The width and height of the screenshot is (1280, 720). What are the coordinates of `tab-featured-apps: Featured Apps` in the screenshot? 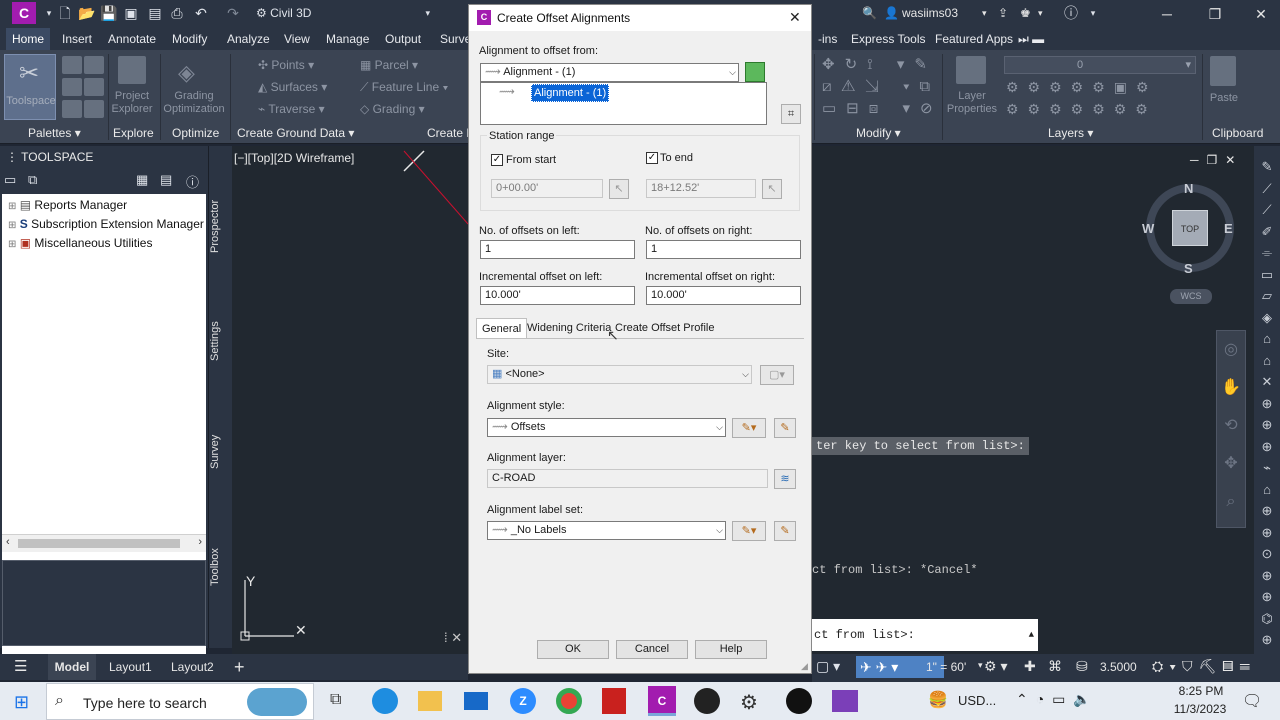 It's located at (974, 39).